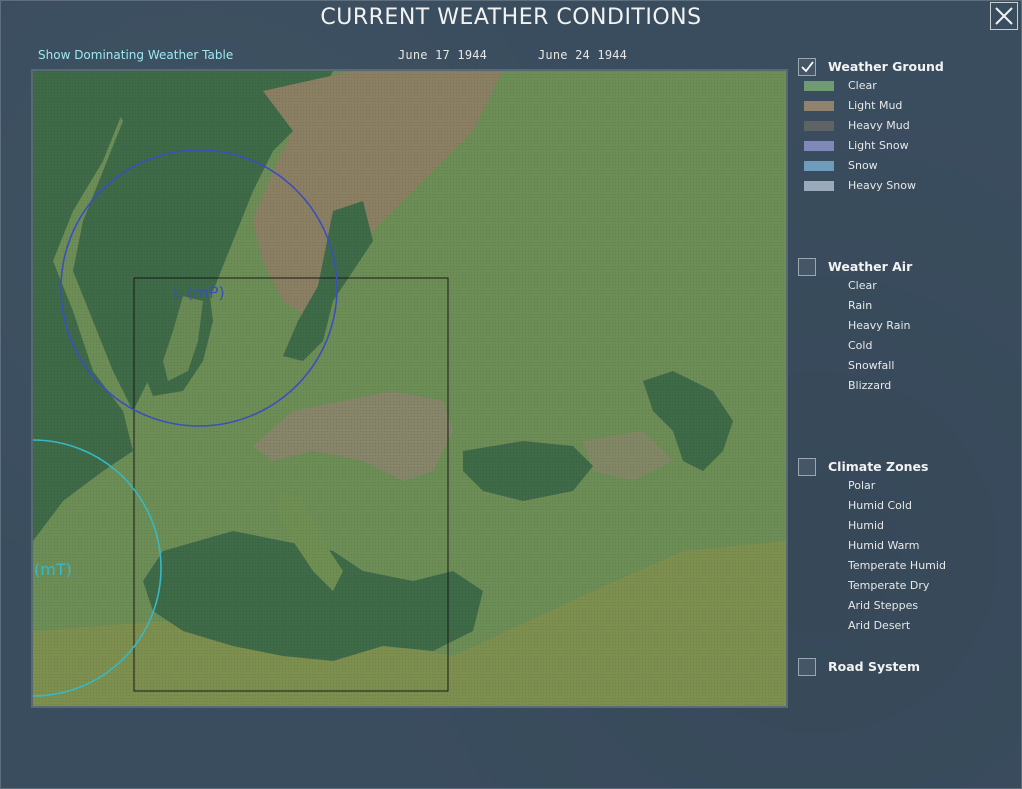 Image resolution: width=1022 pixels, height=789 pixels. Describe the element at coordinates (807, 467) in the screenshot. I see `climate-zones-checkbox` at that location.